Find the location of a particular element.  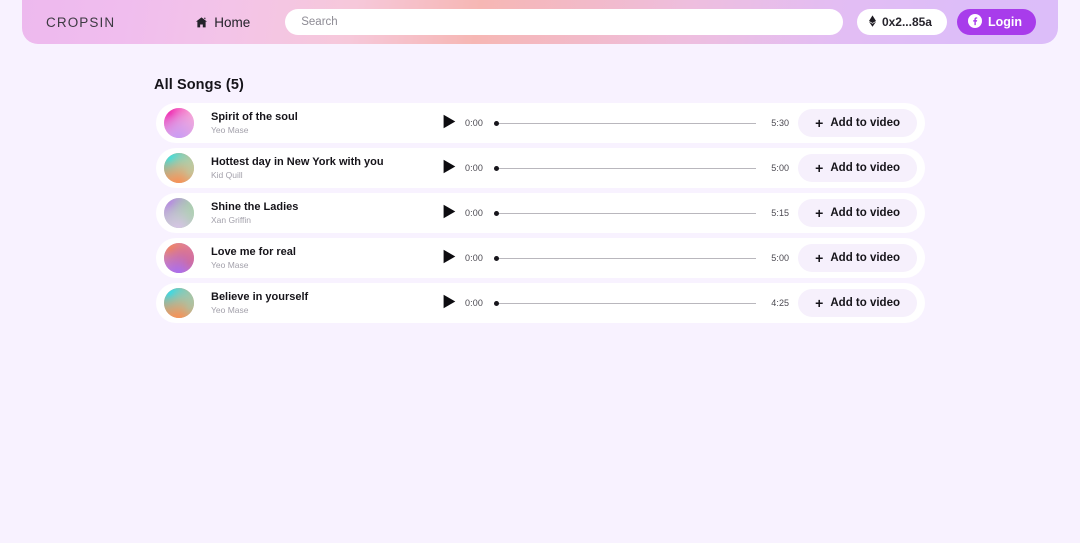

song-title: Believe in yourself is located at coordinates (260, 296).